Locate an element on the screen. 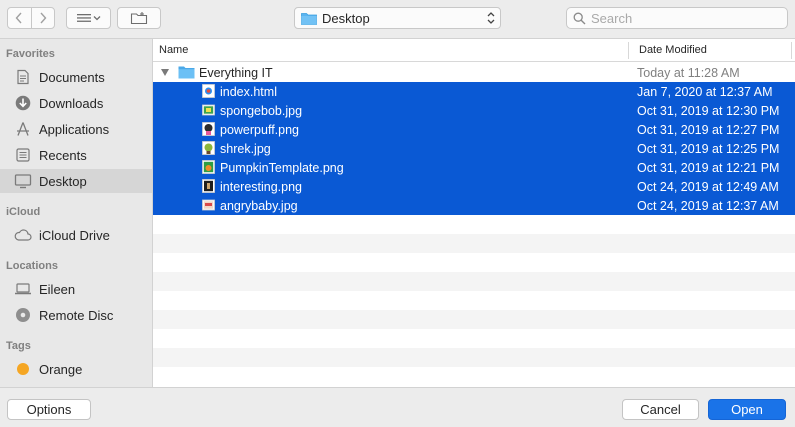  toolbar: Desktop is located at coordinates (397, 19).